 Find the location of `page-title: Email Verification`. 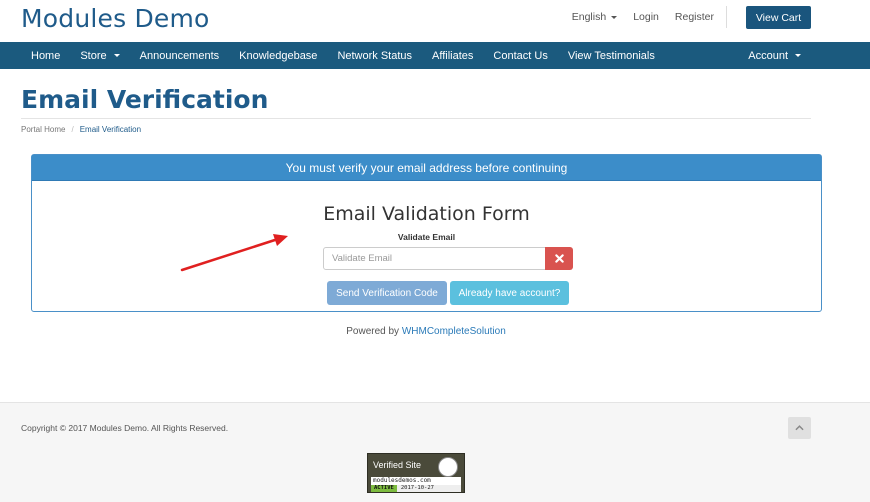

page-title: Email Verification is located at coordinates (145, 99).